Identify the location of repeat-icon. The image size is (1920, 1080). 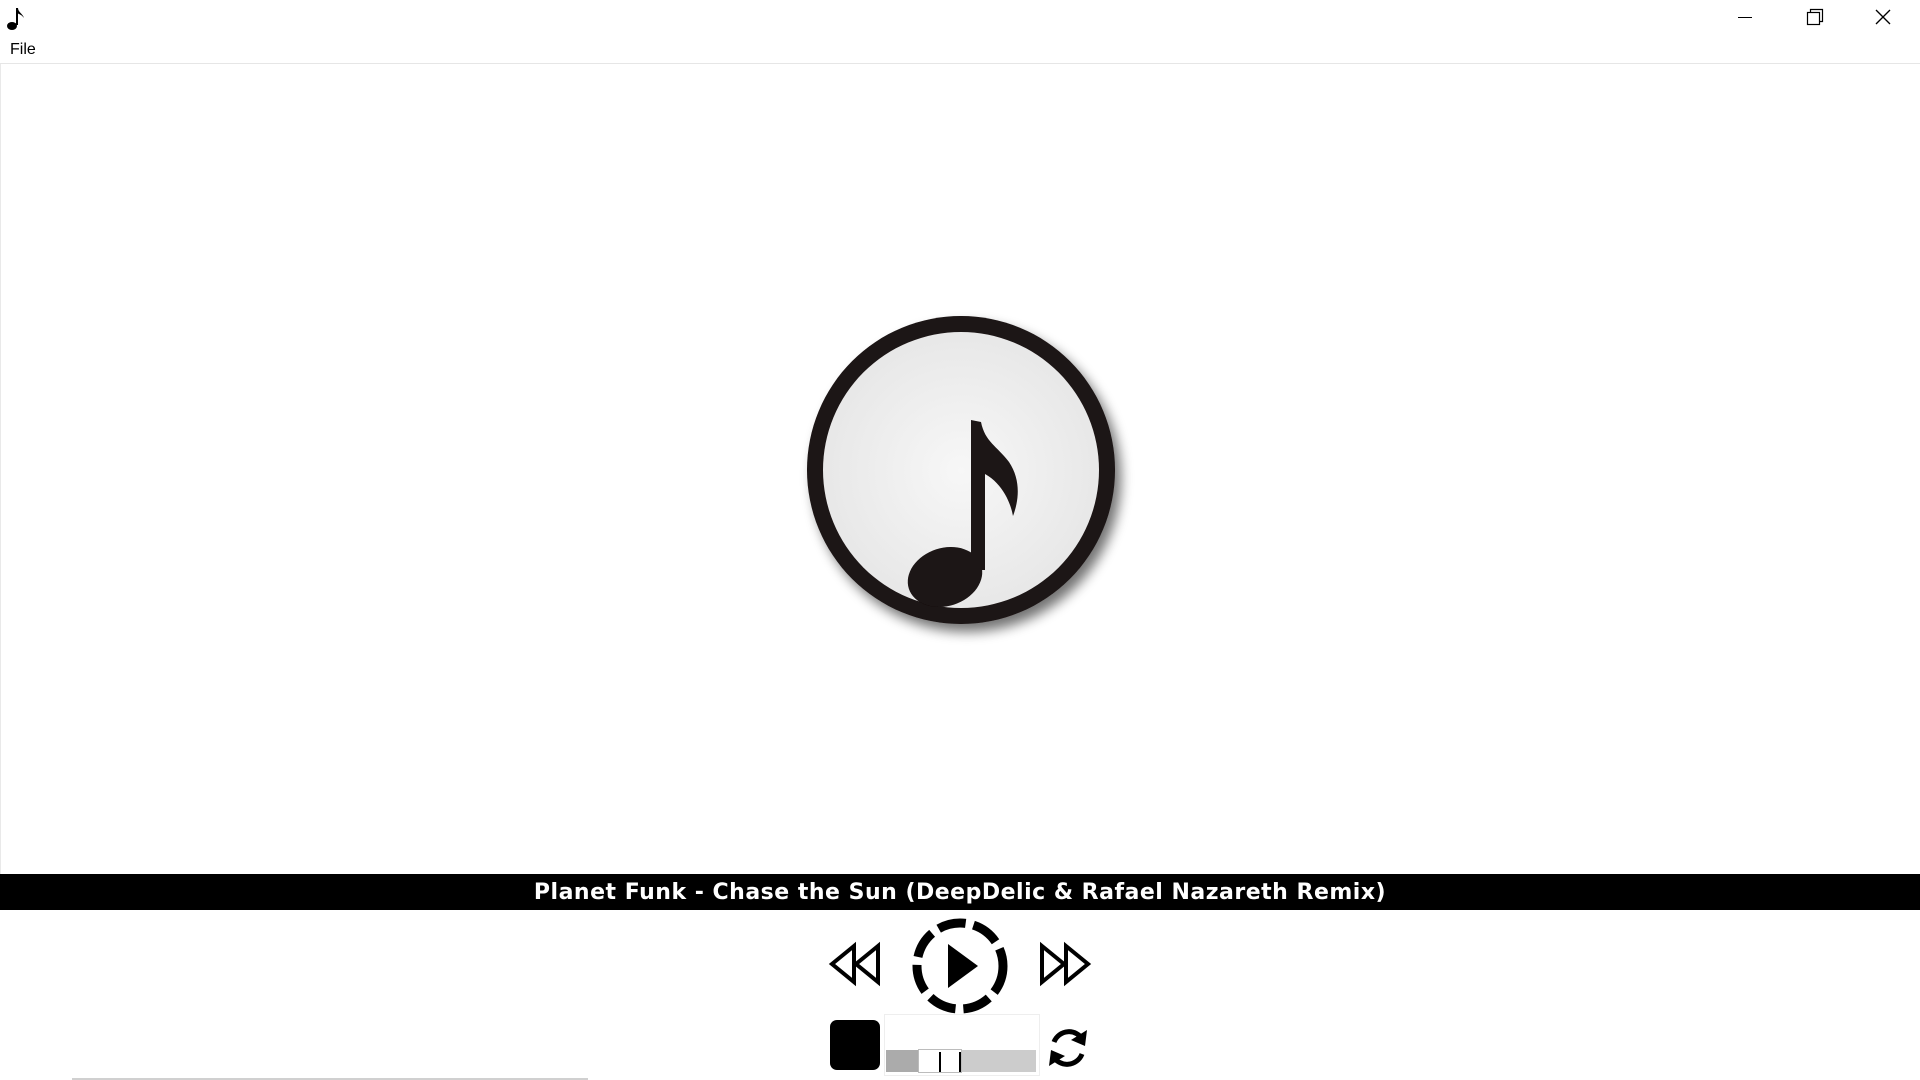
(1068, 1048).